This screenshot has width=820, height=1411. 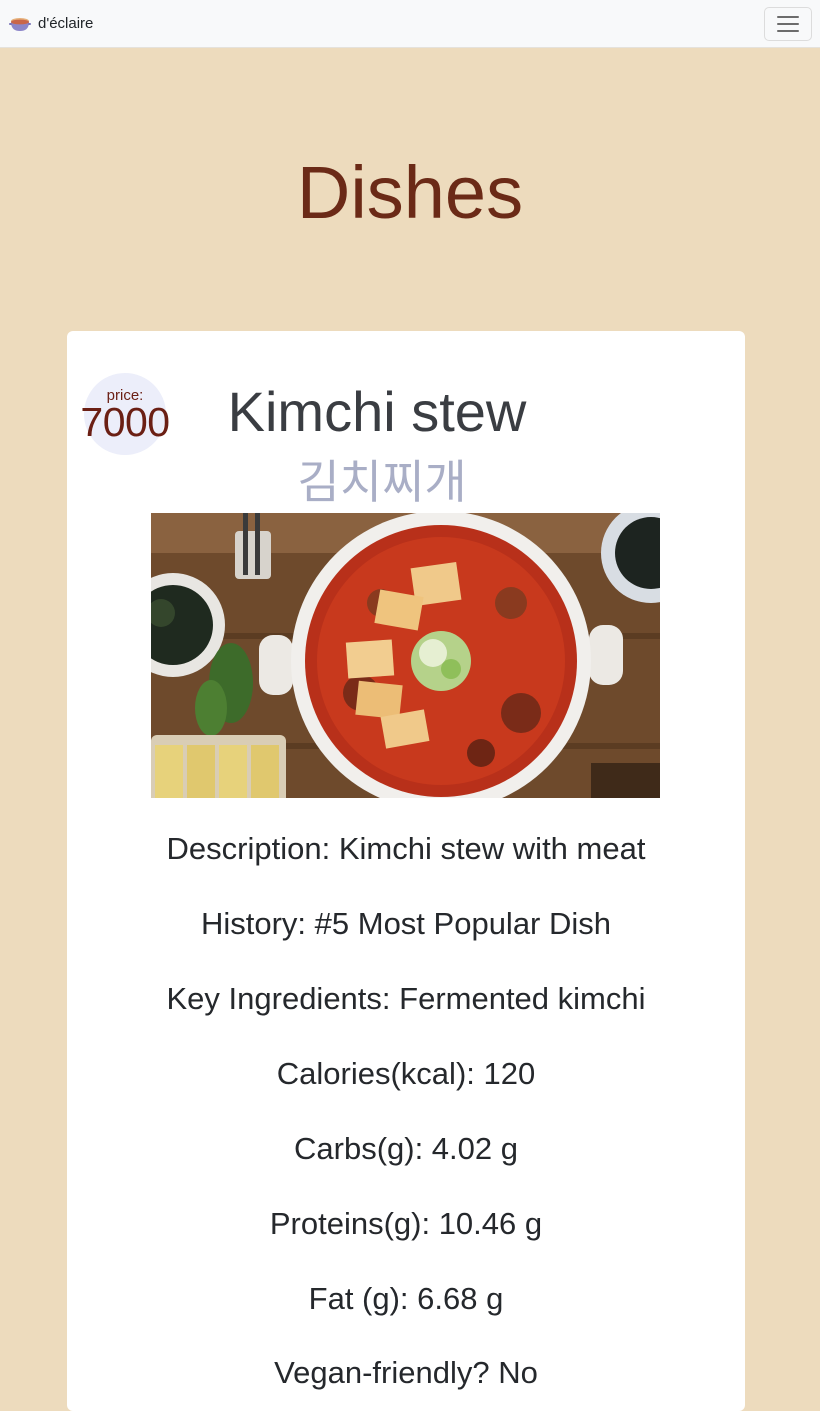 What do you see at coordinates (406, 1372) in the screenshot?
I see `dish-vegan-friendly: Vegan-friendly? No` at bounding box center [406, 1372].